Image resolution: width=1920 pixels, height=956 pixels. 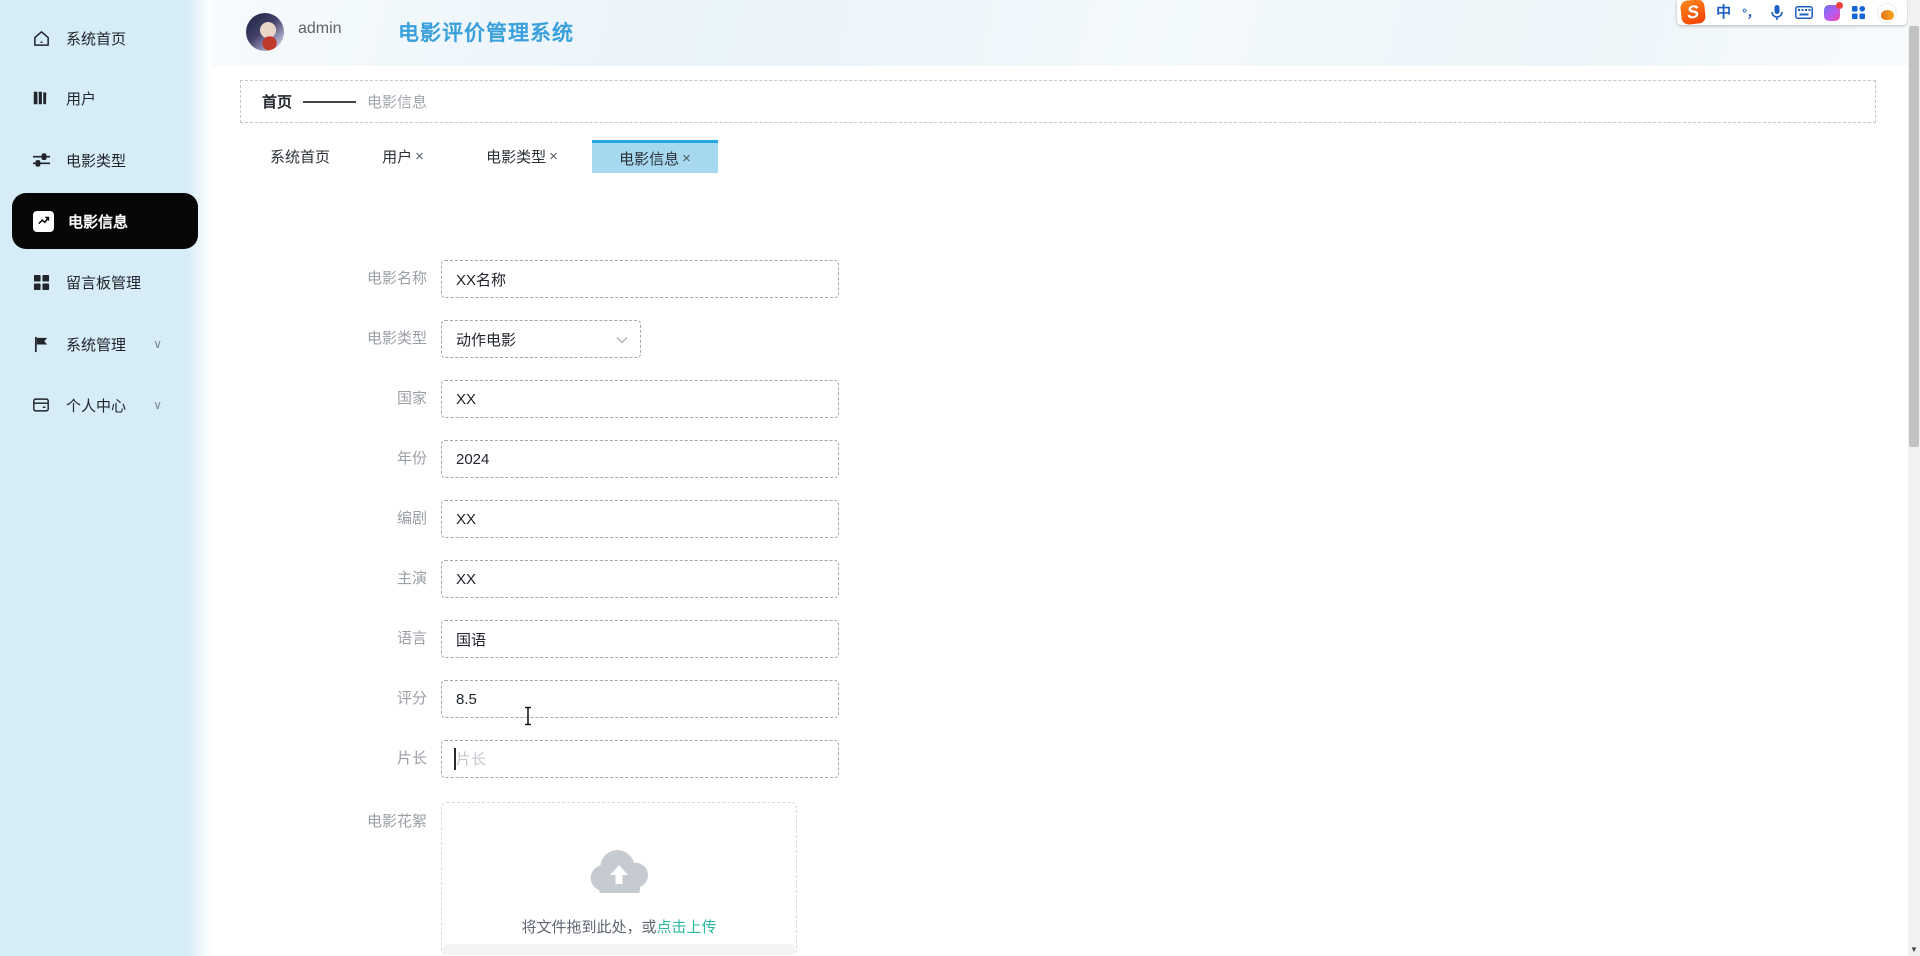 What do you see at coordinates (96, 345) in the screenshot?
I see `sidebar-item-label: 系统管理` at bounding box center [96, 345].